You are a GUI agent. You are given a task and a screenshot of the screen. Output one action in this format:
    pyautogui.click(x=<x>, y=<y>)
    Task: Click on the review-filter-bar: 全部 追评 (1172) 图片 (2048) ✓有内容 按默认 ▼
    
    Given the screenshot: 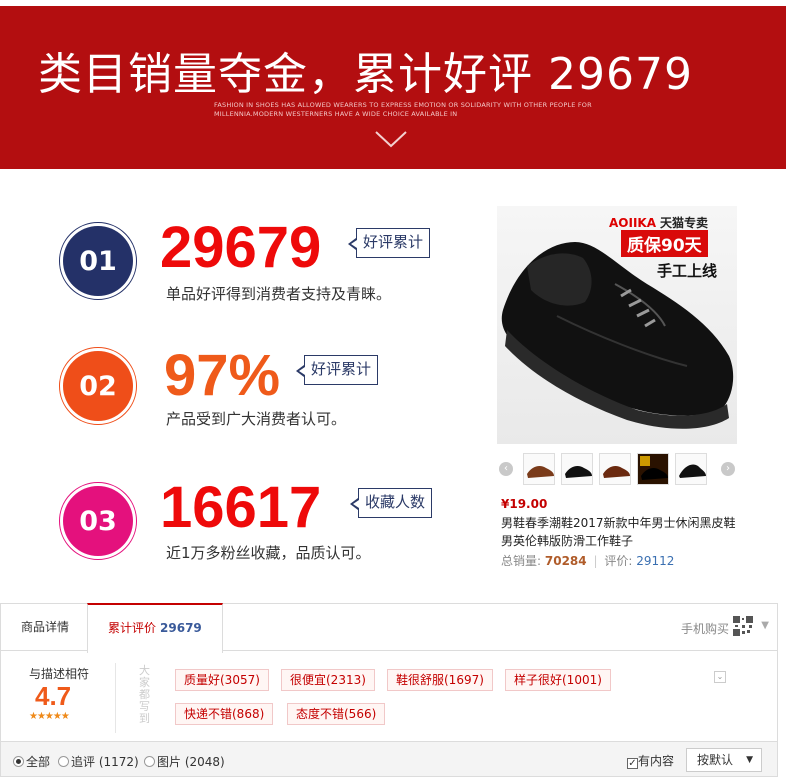 What is the action you would take?
    pyautogui.click(x=389, y=759)
    